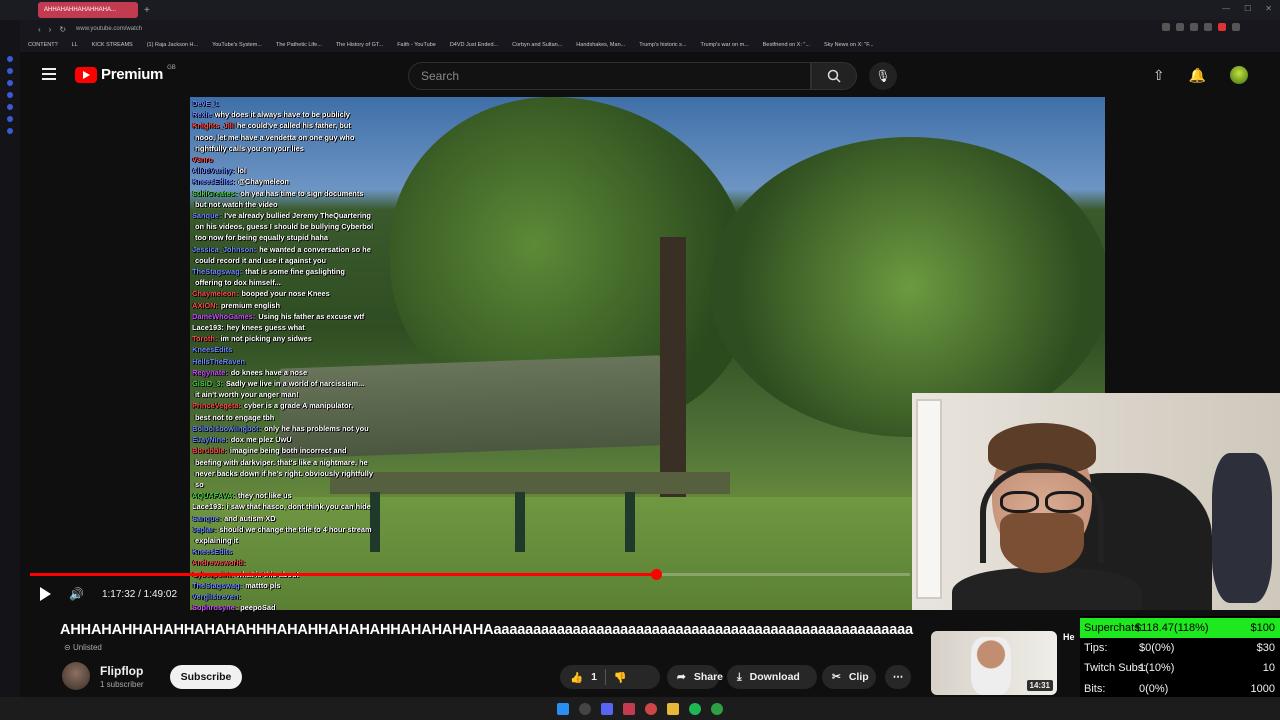  Describe the element at coordinates (1239, 75) in the screenshot. I see `account-avatar` at that location.